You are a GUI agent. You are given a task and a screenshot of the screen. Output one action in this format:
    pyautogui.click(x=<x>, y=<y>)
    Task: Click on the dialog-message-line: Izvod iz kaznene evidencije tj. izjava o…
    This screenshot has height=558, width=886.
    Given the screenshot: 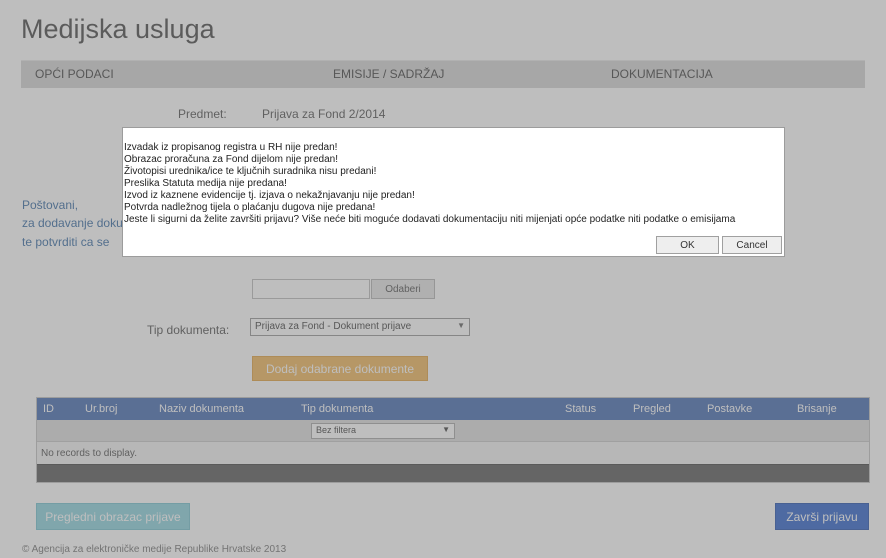 What is the action you would take?
    pyautogui.click(x=269, y=195)
    